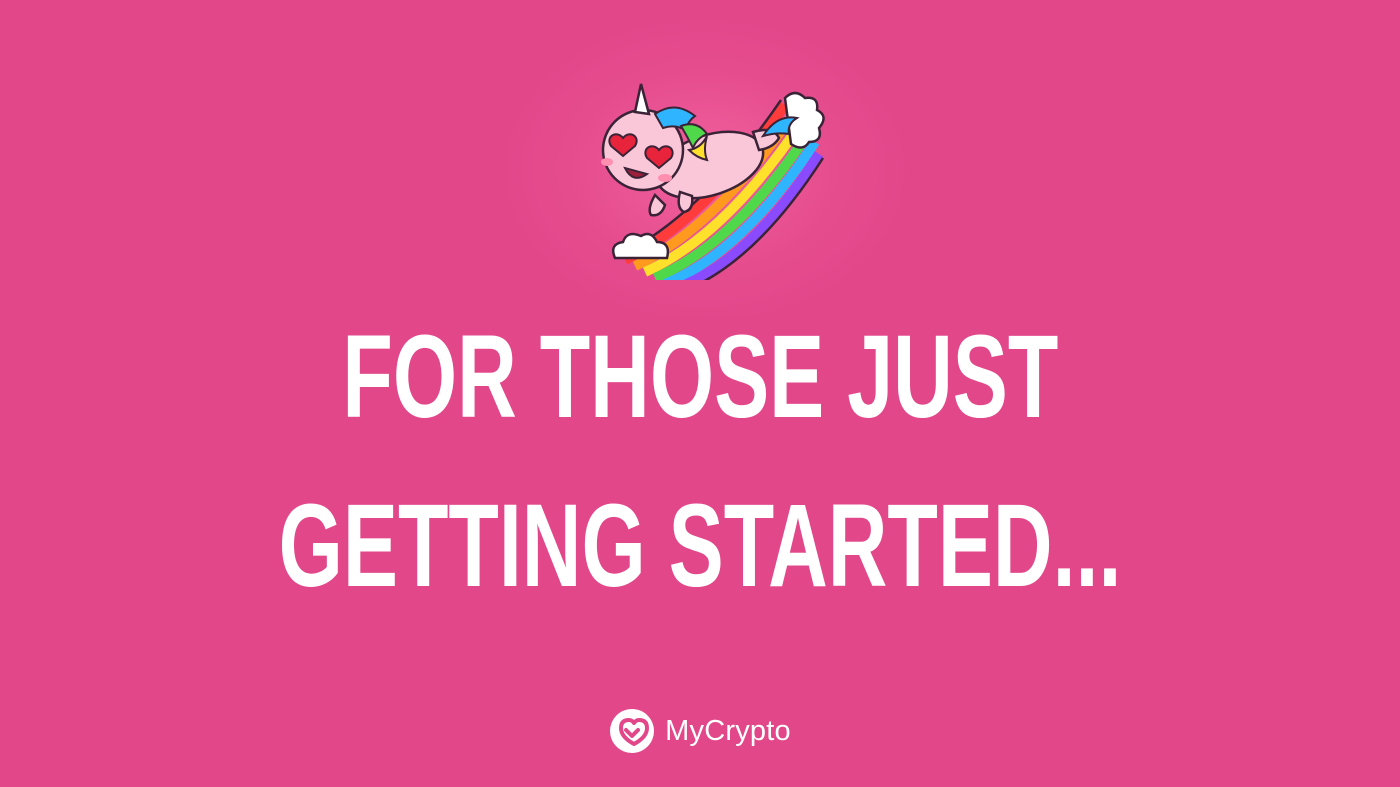 Image resolution: width=1400 pixels, height=787 pixels. I want to click on brand-name: MyCrypto, so click(728, 730).